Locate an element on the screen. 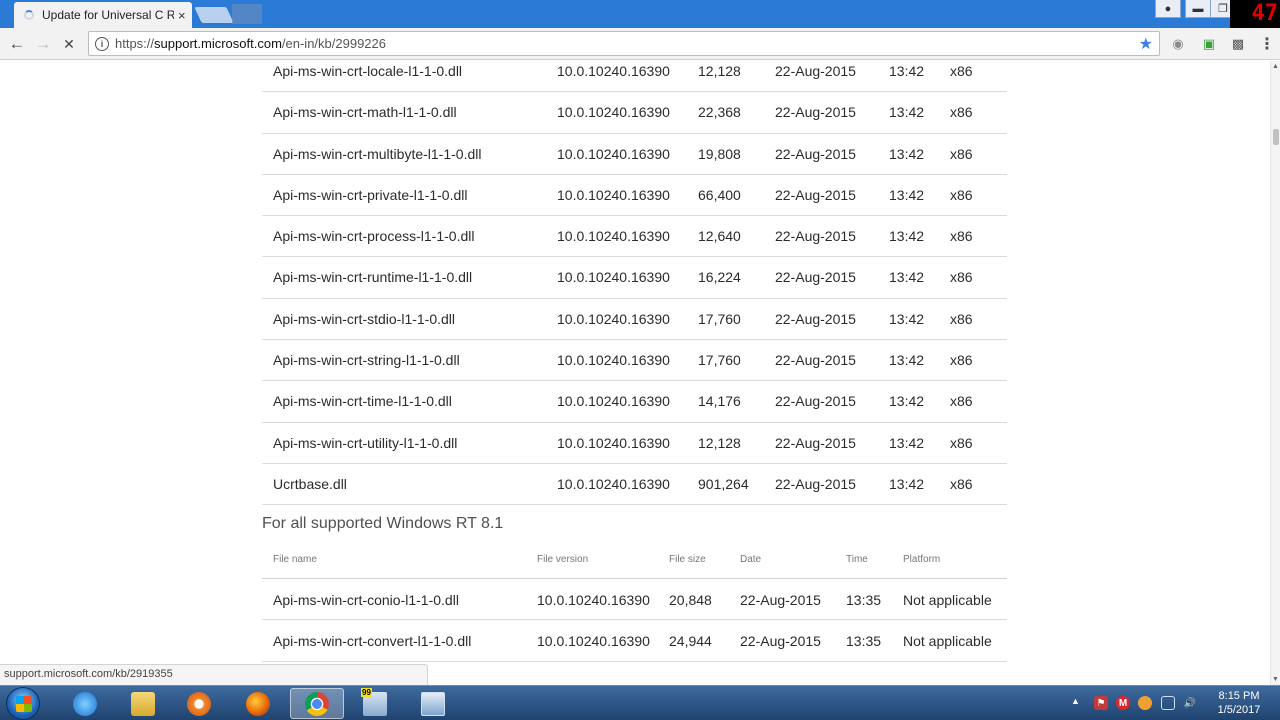  back-arrow-icon: ← is located at coordinates (17, 44).